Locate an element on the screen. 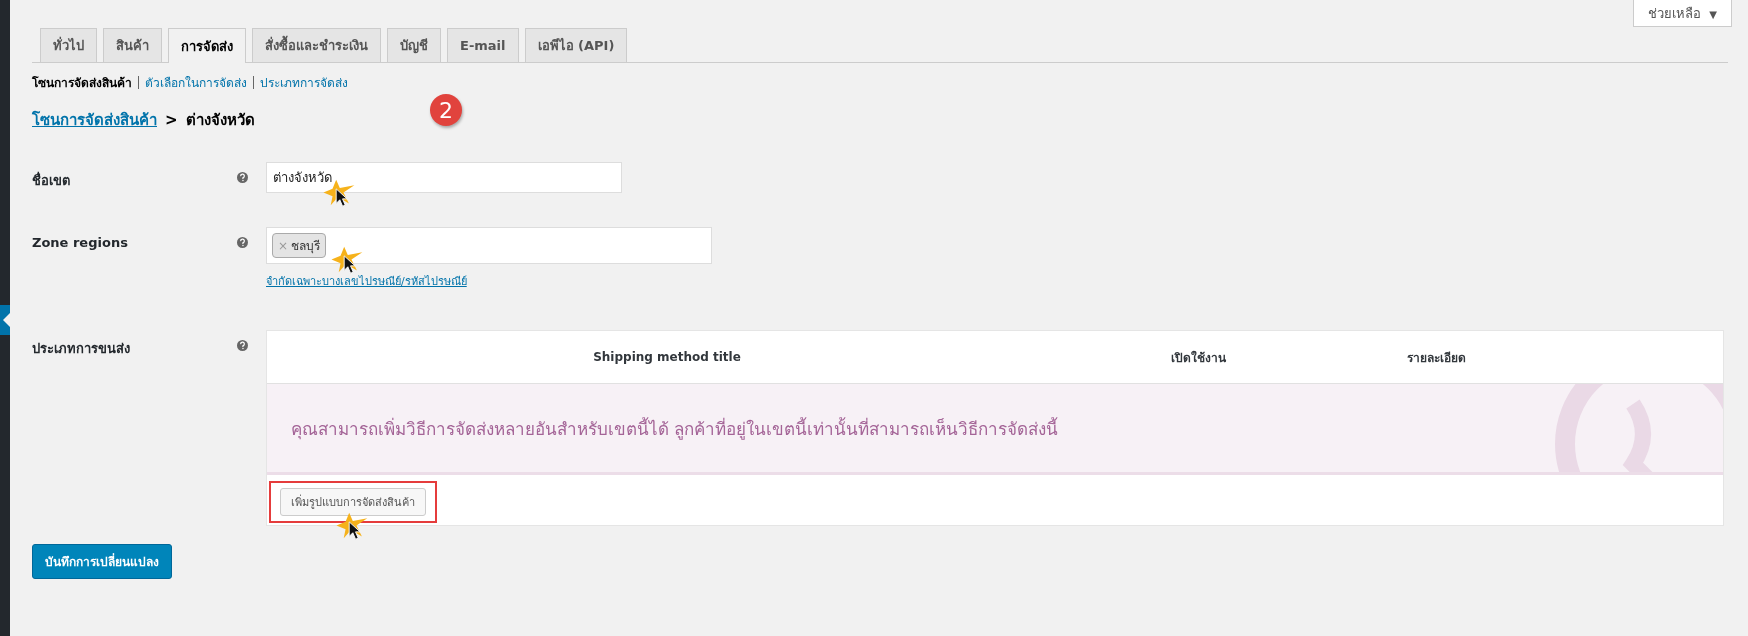 The width and height of the screenshot is (1748, 636). add-shipping-method-button: เพิ่มรูปแบบการจัดส่งสินค้า is located at coordinates (353, 502).